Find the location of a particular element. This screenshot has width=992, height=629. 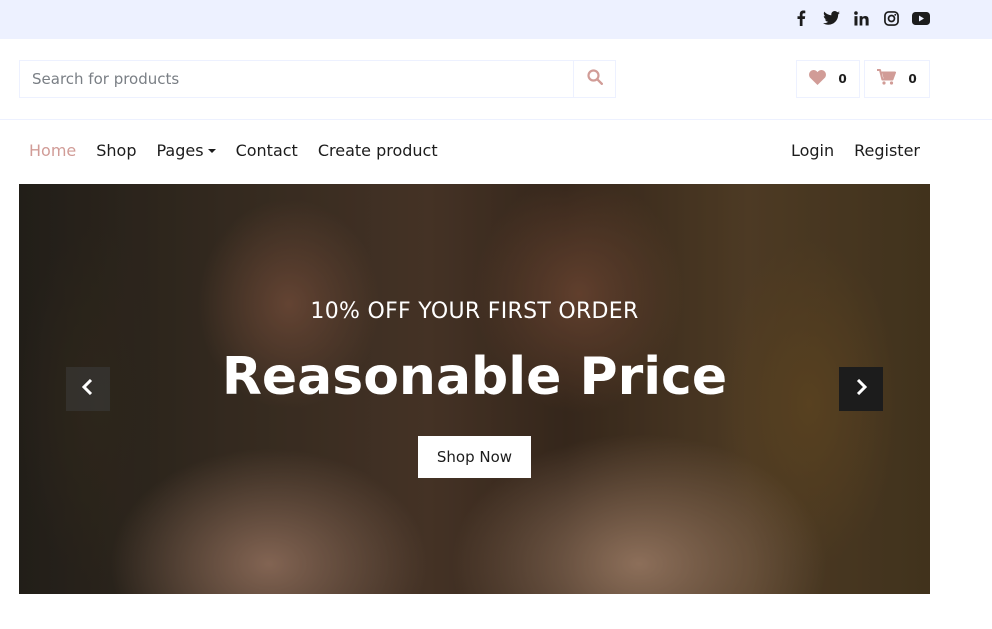

register-link: Register is located at coordinates (887, 150).